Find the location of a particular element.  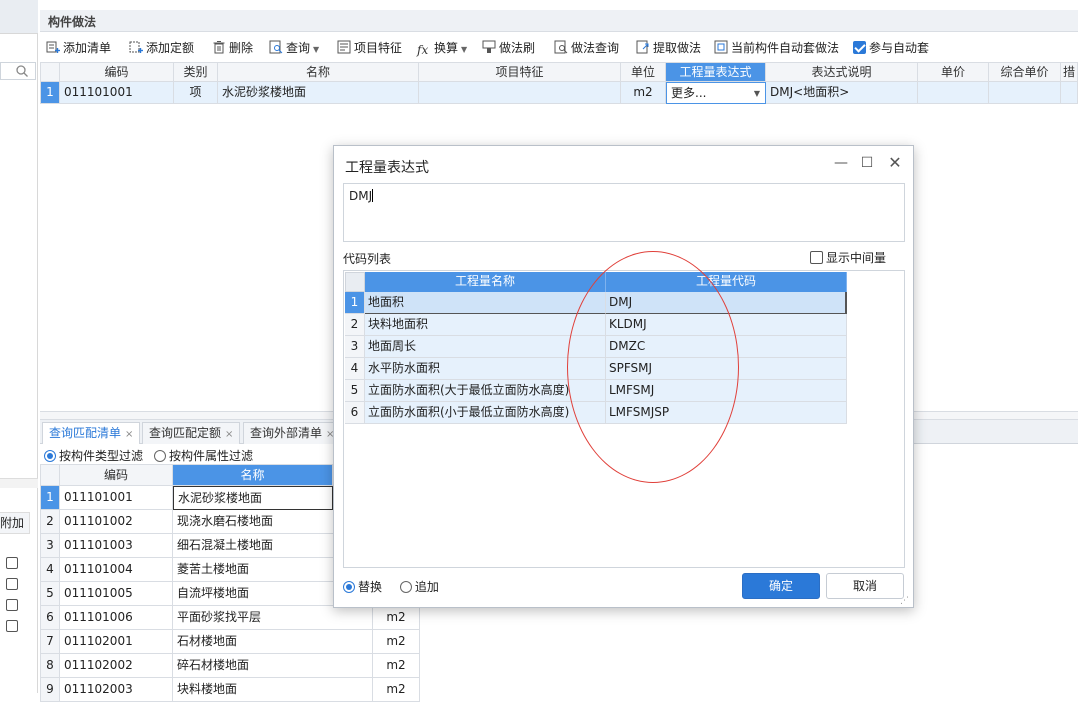

replace-radio: 替换 is located at coordinates (362, 587).